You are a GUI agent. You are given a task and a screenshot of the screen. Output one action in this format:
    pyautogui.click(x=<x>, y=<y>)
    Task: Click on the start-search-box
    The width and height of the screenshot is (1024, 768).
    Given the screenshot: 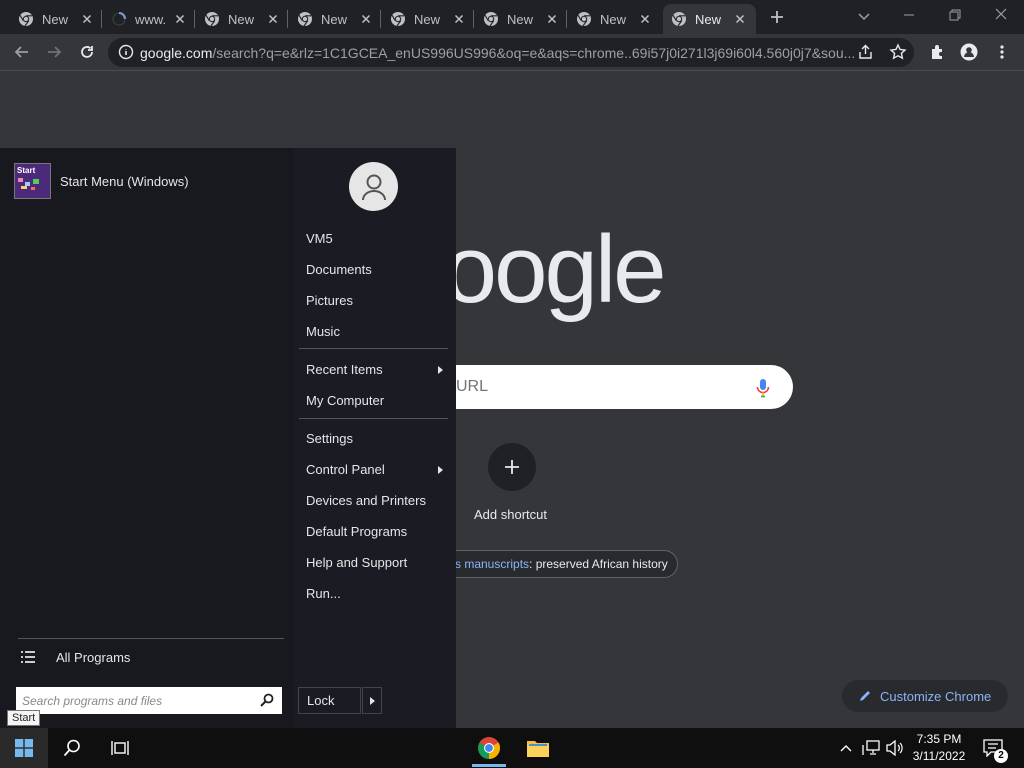 What is the action you would take?
    pyautogui.click(x=149, y=700)
    